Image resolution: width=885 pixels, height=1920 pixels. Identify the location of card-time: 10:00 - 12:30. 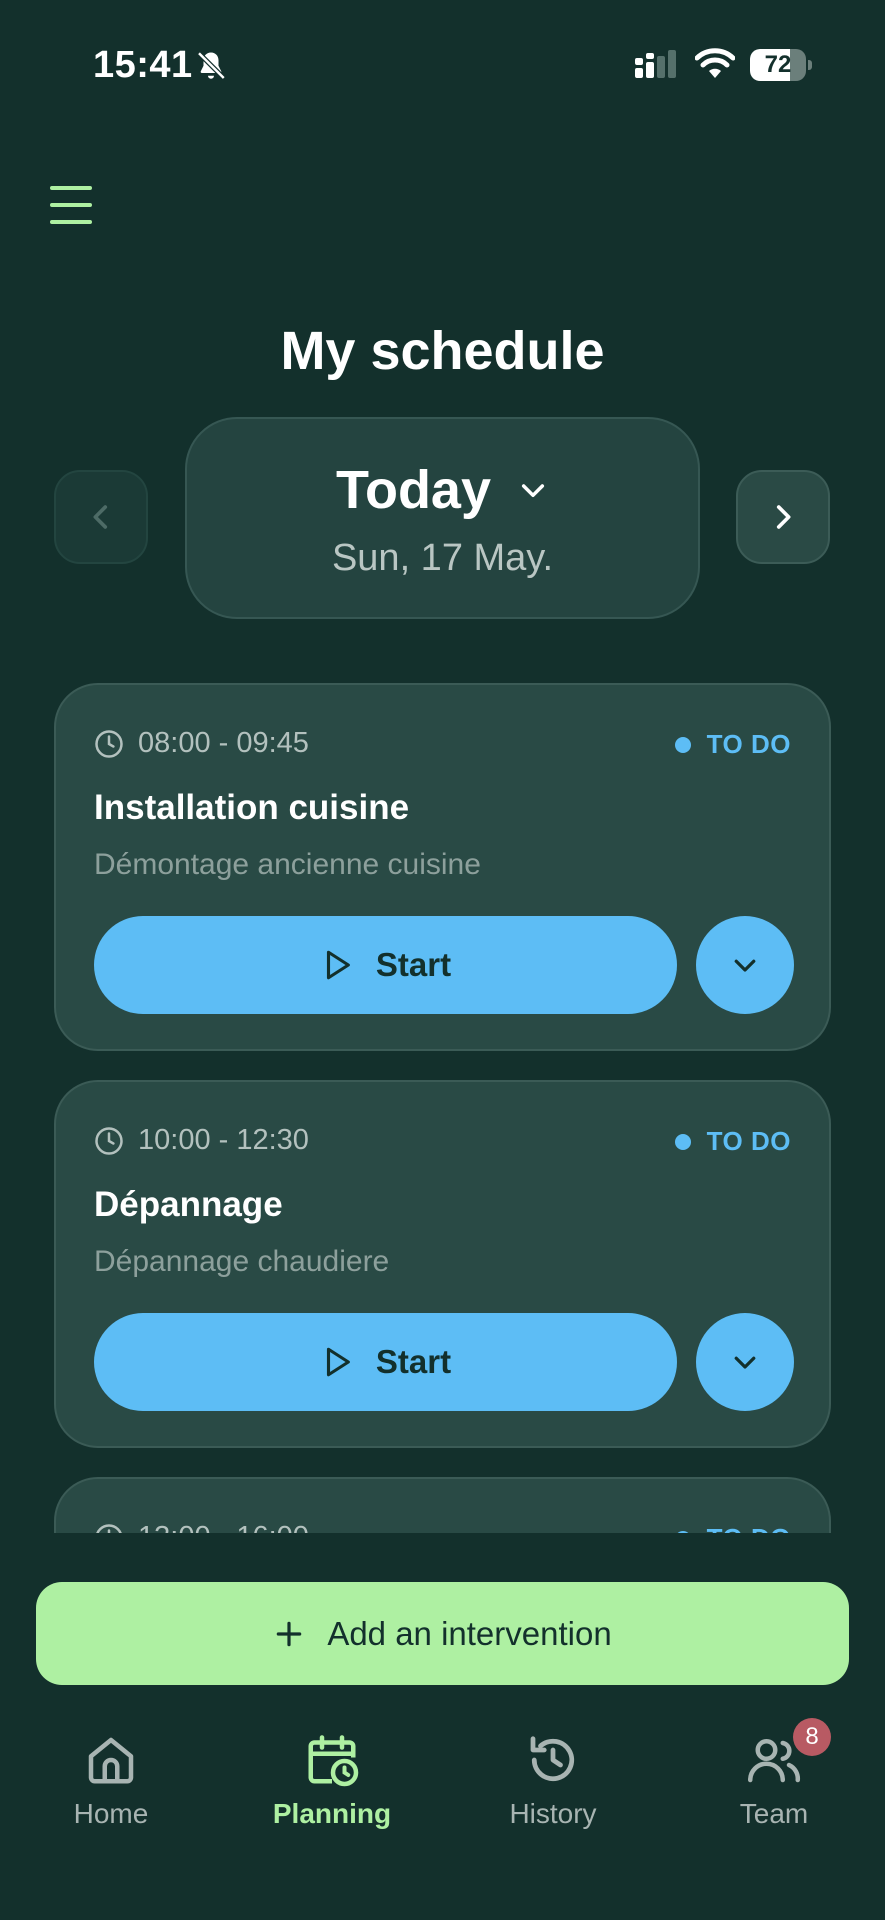
(201, 1140).